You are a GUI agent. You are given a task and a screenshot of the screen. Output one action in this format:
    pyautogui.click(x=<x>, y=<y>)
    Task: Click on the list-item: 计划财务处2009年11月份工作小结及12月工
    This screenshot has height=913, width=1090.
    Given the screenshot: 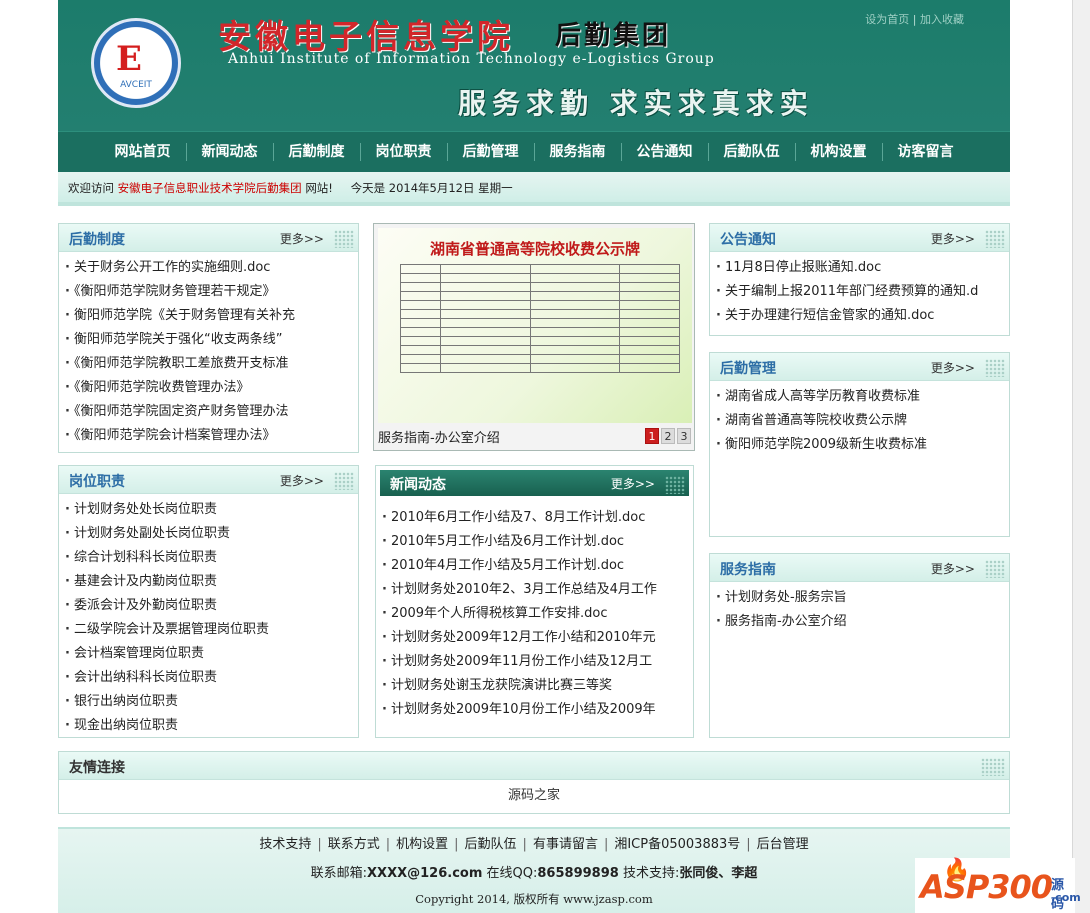 What is the action you would take?
    pyautogui.click(x=537, y=662)
    